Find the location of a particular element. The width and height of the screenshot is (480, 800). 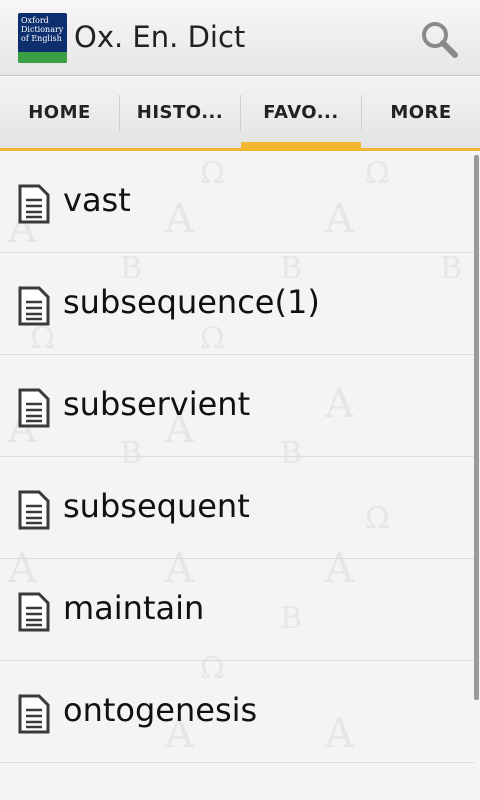

tab-bar: HOME HISTO... FAVO... MORE is located at coordinates (240, 114).